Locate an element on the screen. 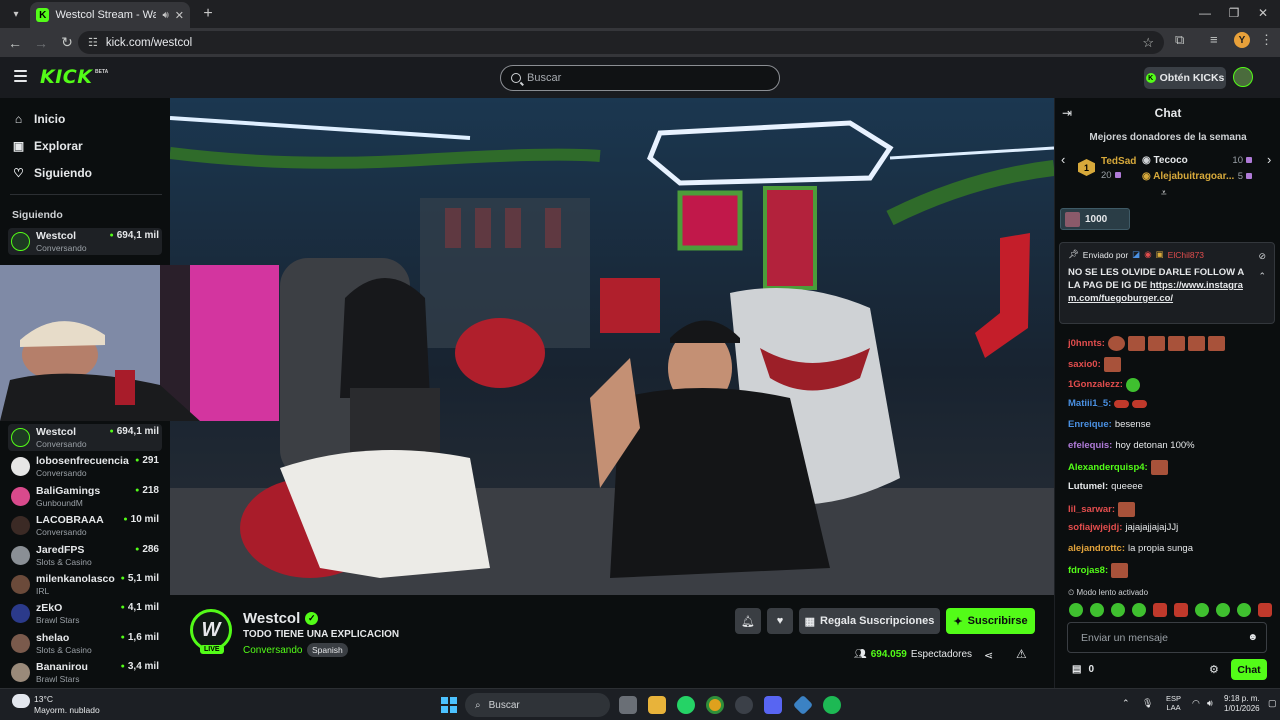 This screenshot has height=720, width=1280. sidebar-channel: LACOBRAAA Conversando 10 mil is located at coordinates (85, 525).